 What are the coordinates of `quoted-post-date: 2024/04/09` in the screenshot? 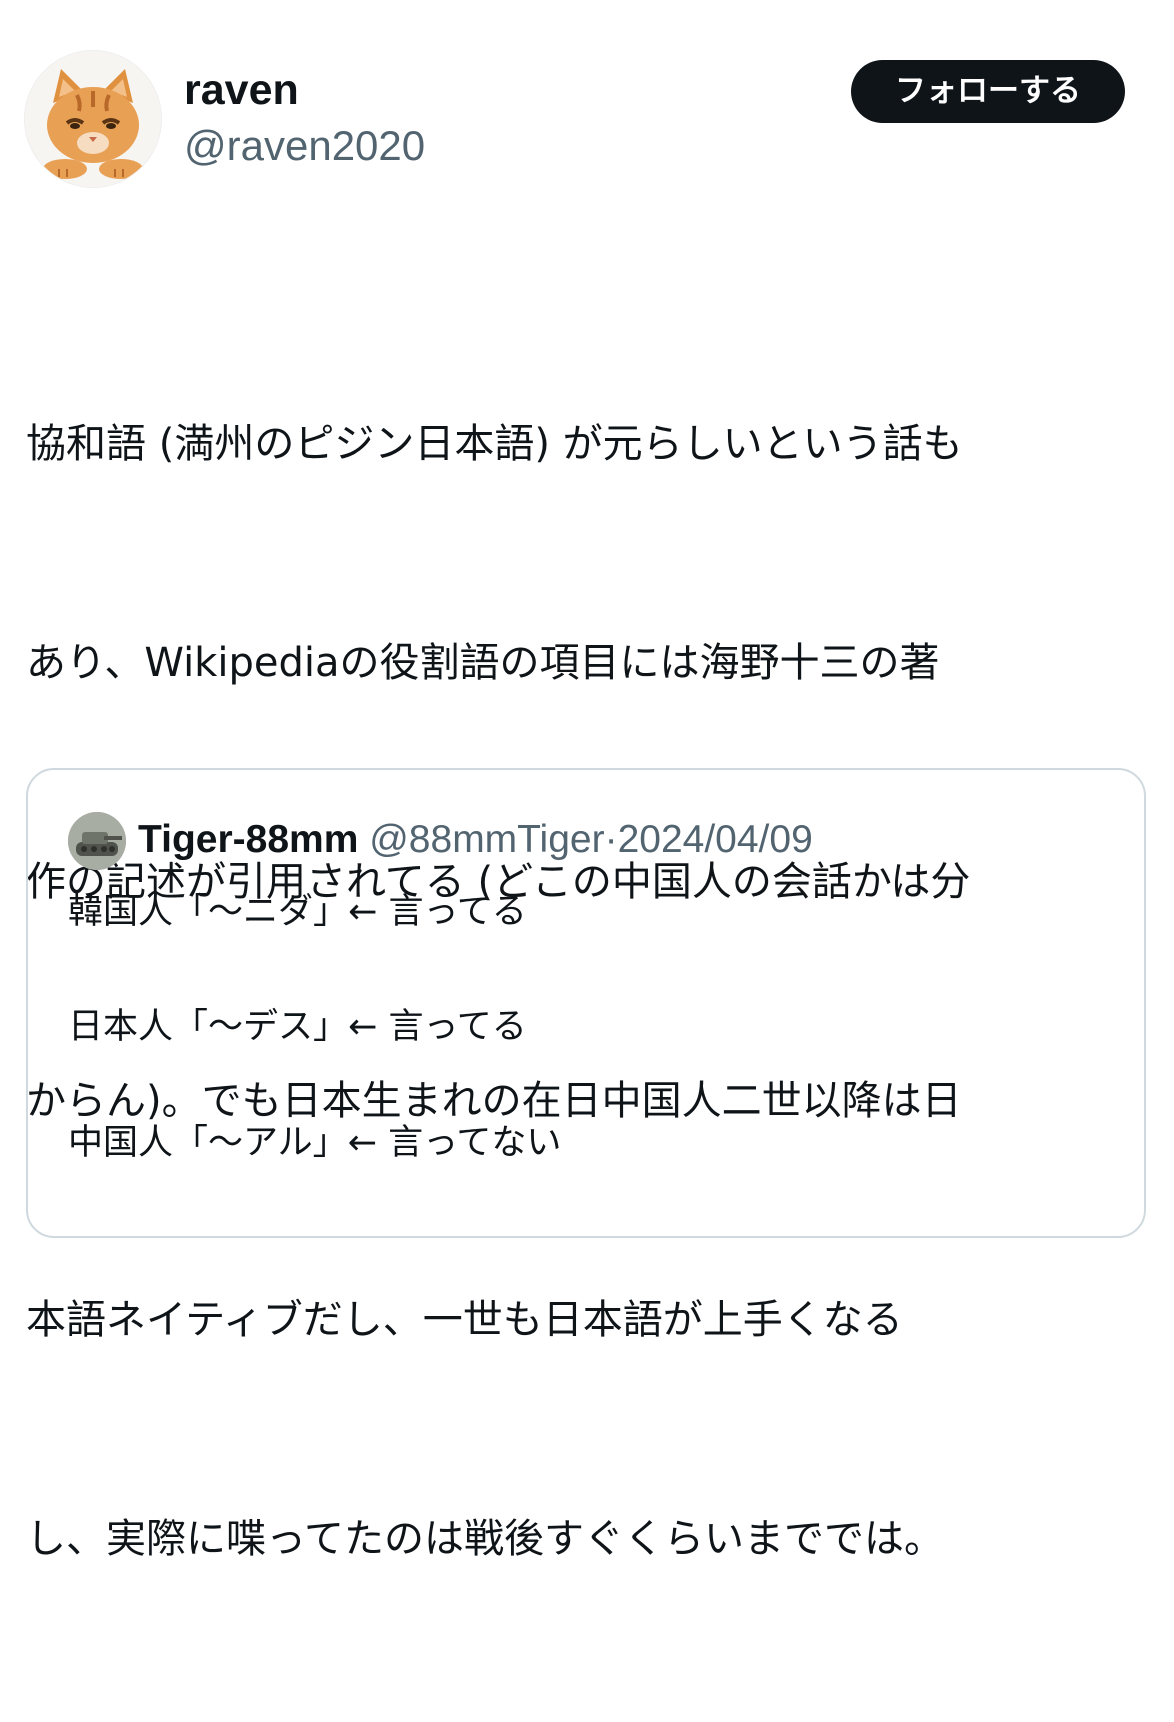 It's located at (715, 839).